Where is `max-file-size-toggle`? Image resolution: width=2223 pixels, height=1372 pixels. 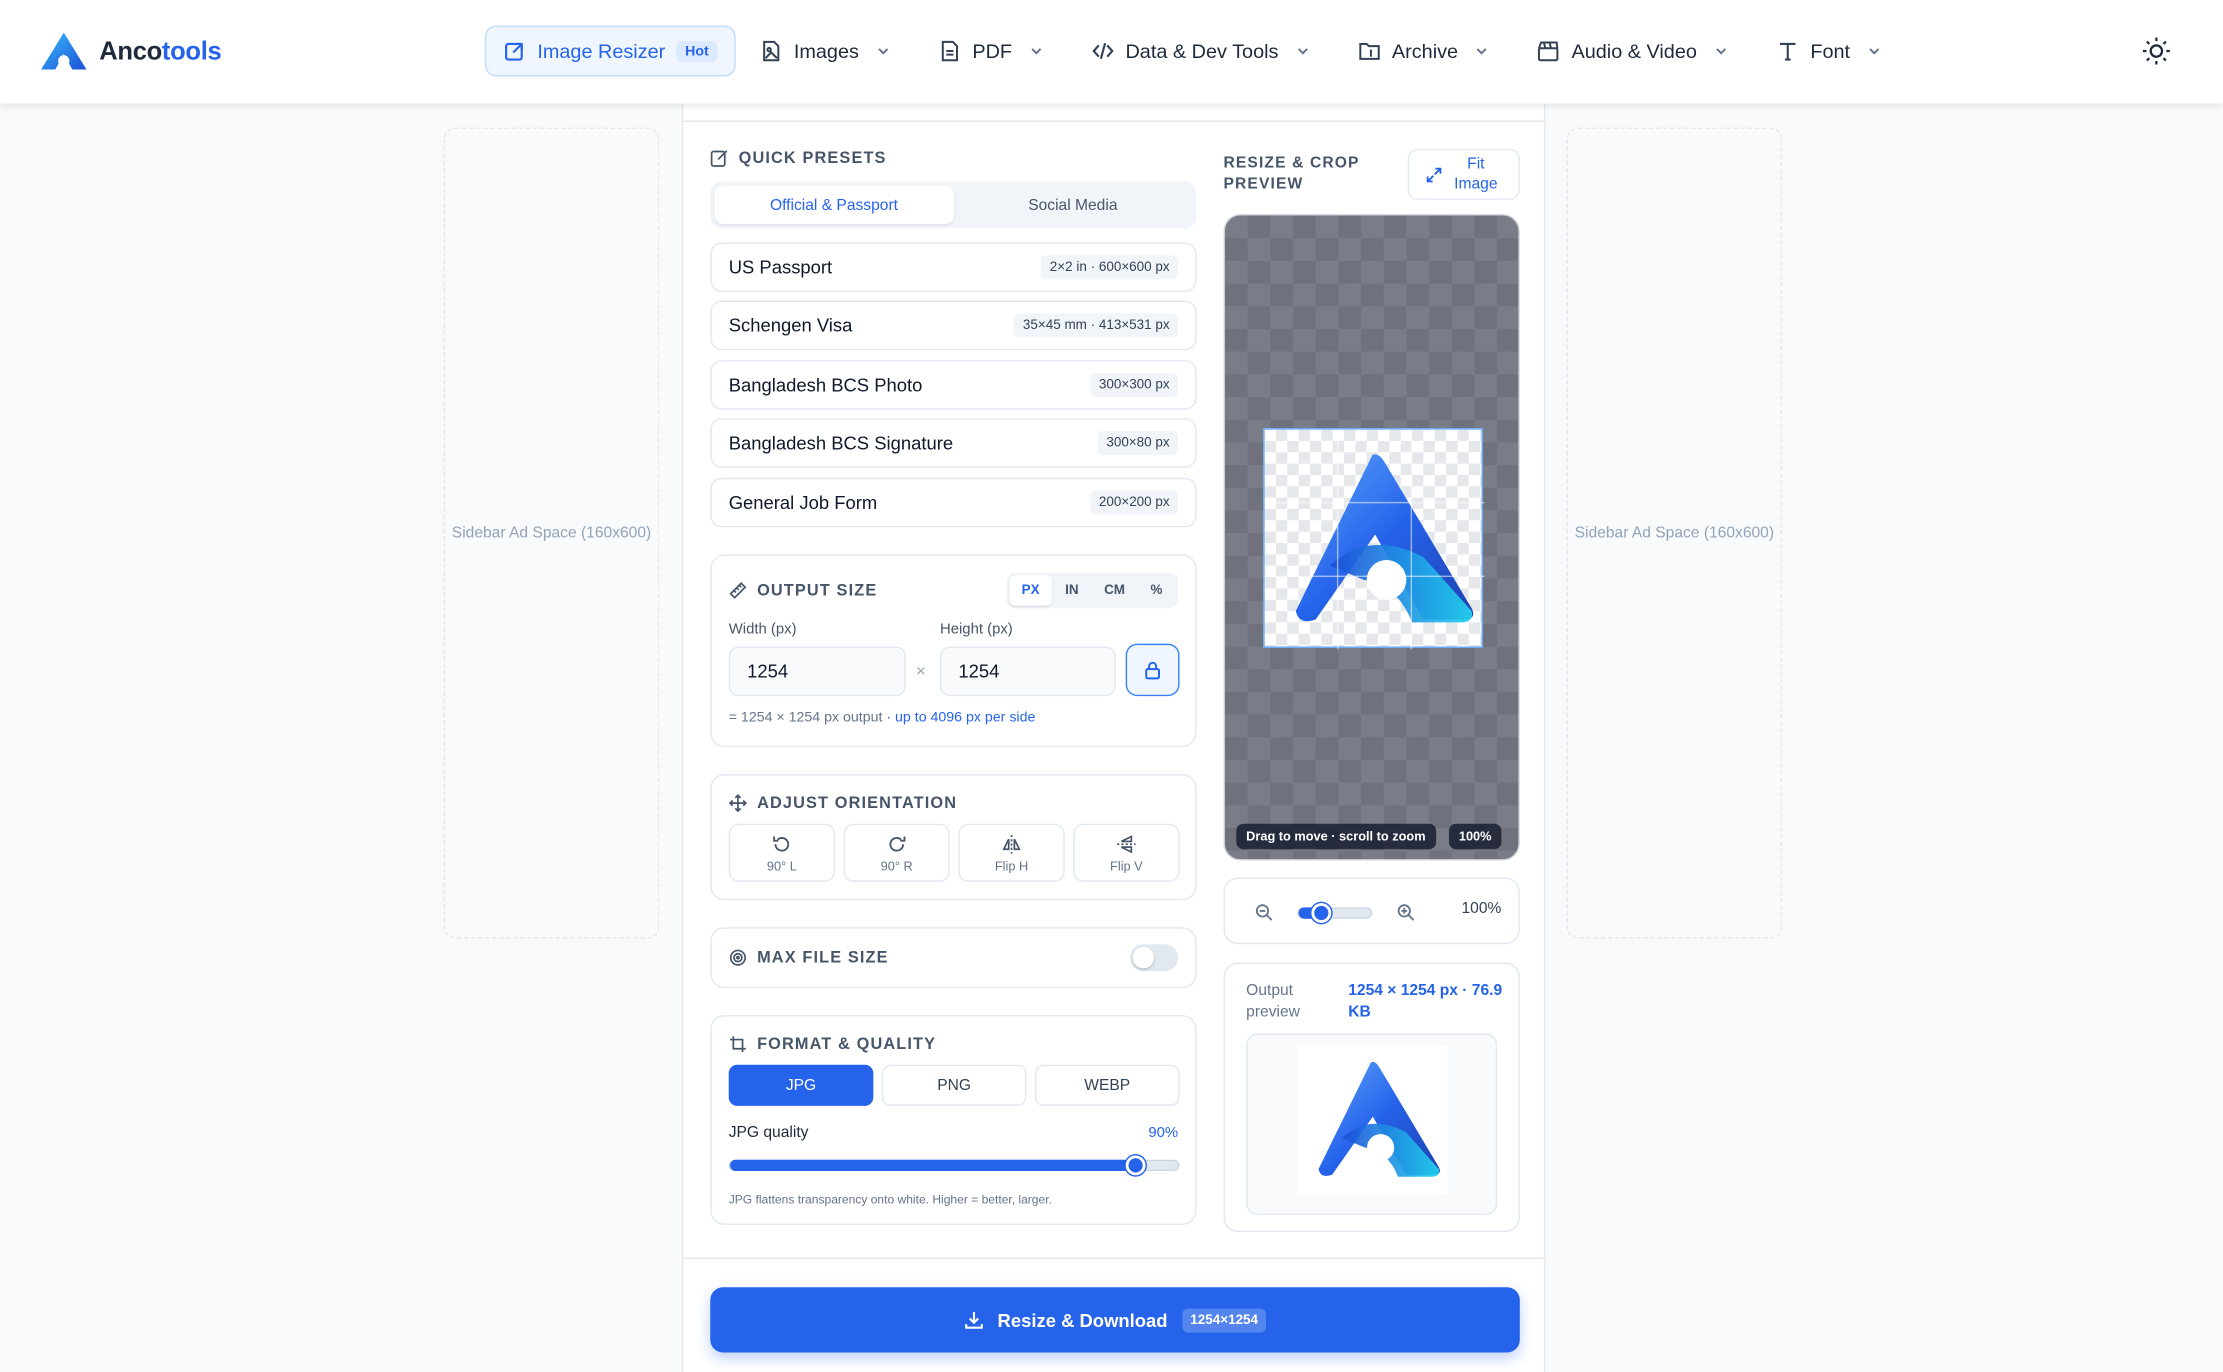
max-file-size-toggle is located at coordinates (1154, 958).